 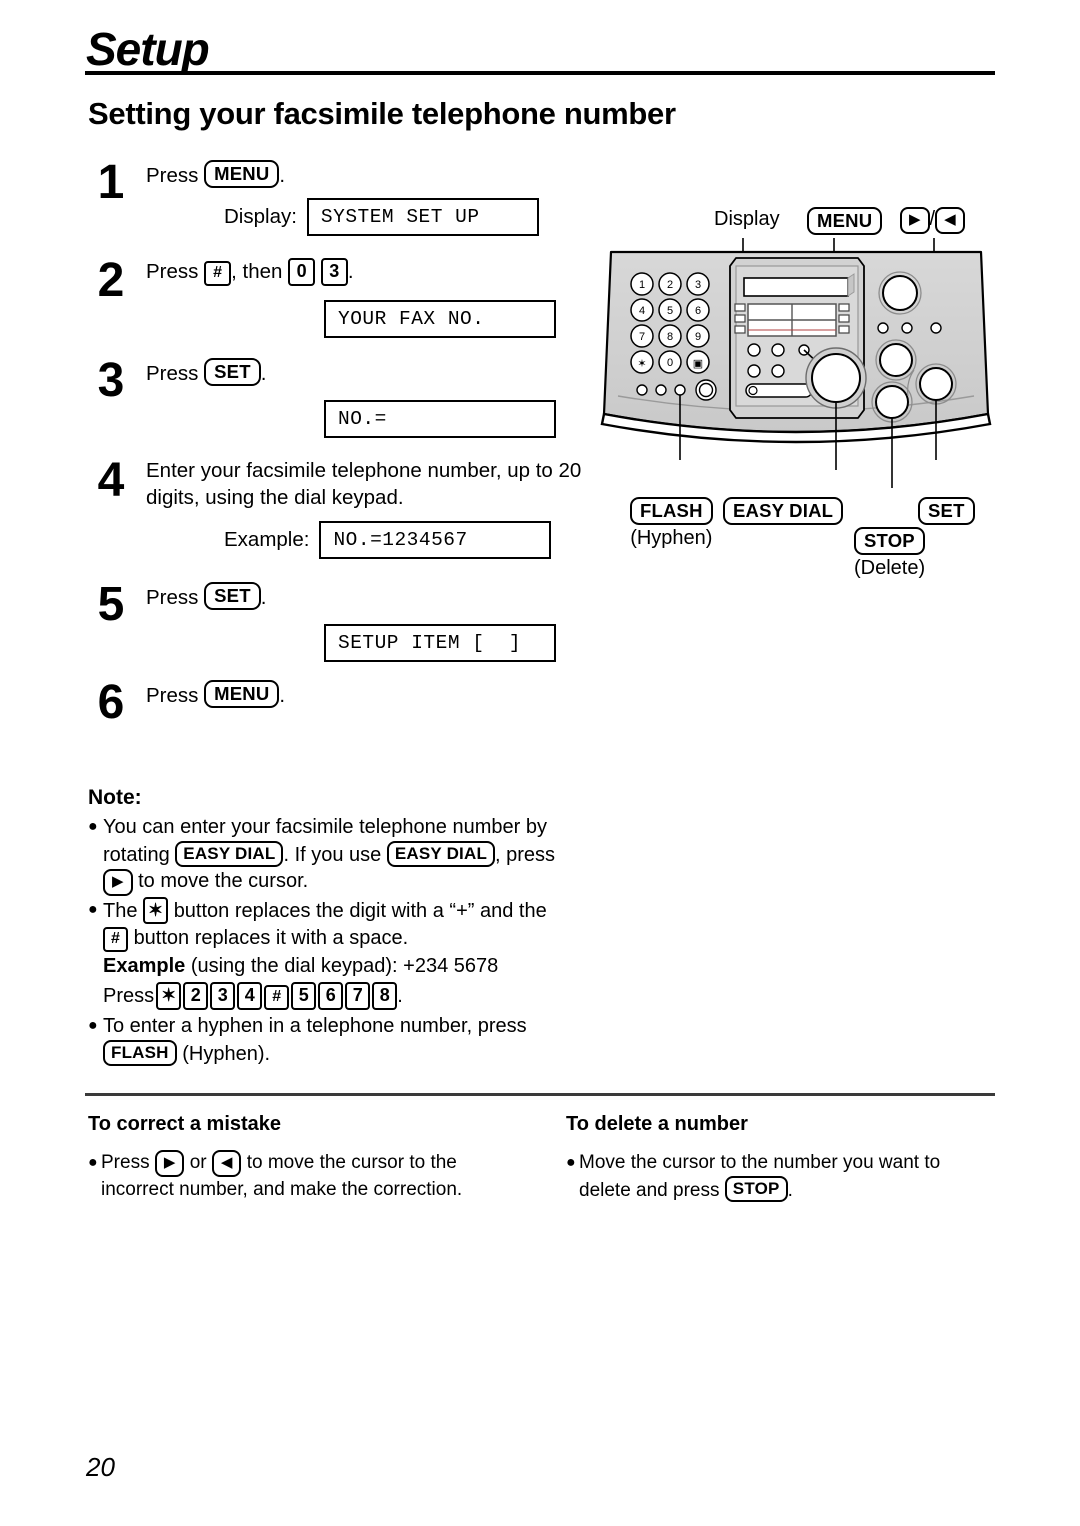 I want to click on three-key: 3, so click(x=334, y=272).